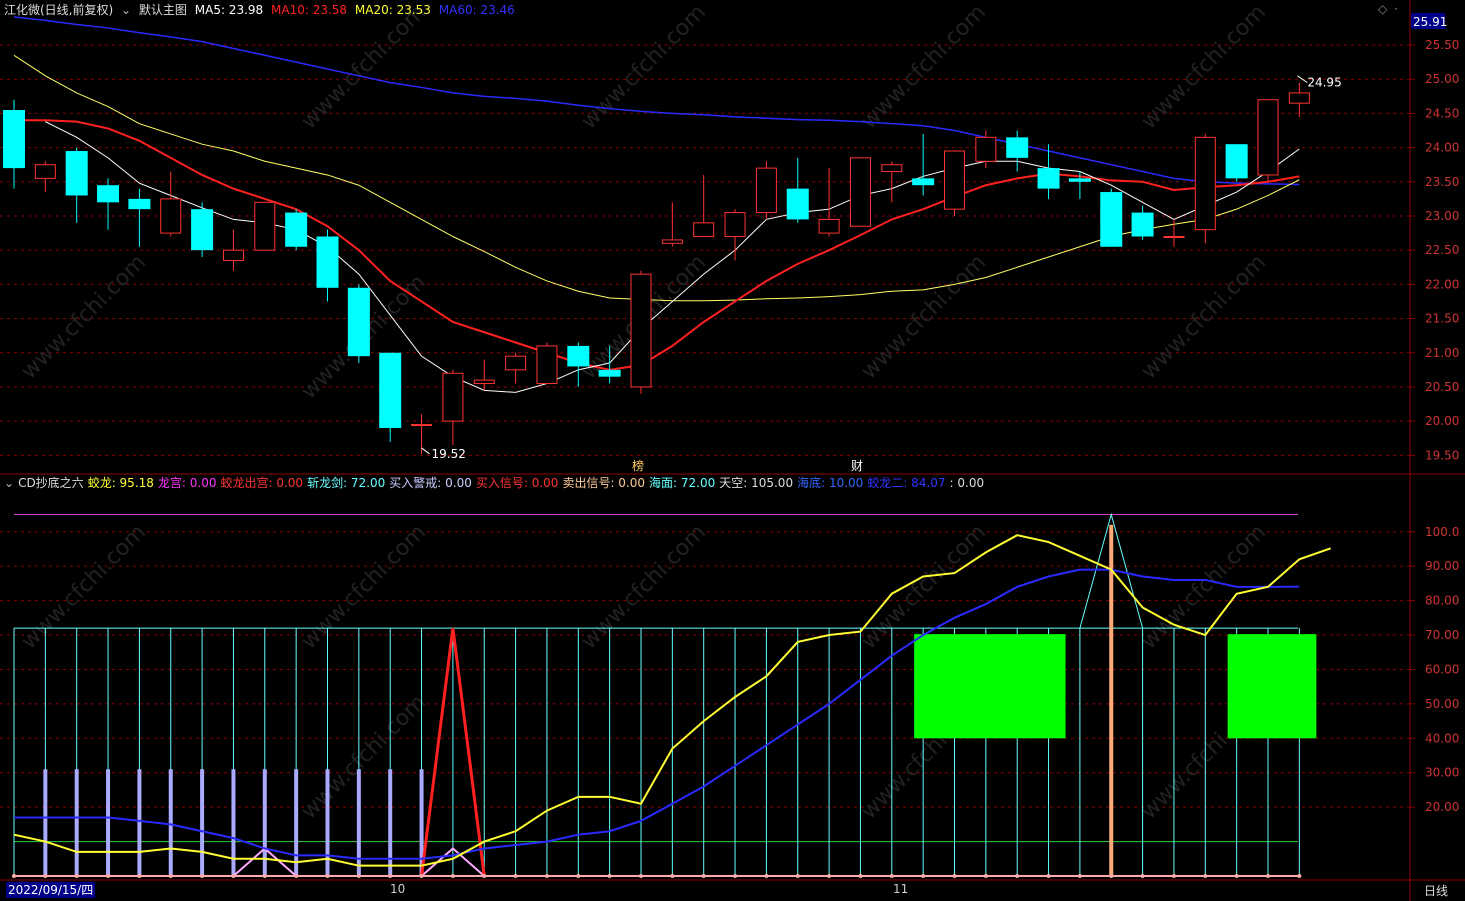 Image resolution: width=1465 pixels, height=901 pixels. I want to click on ma5-value: MA5: 23.98, so click(229, 10).